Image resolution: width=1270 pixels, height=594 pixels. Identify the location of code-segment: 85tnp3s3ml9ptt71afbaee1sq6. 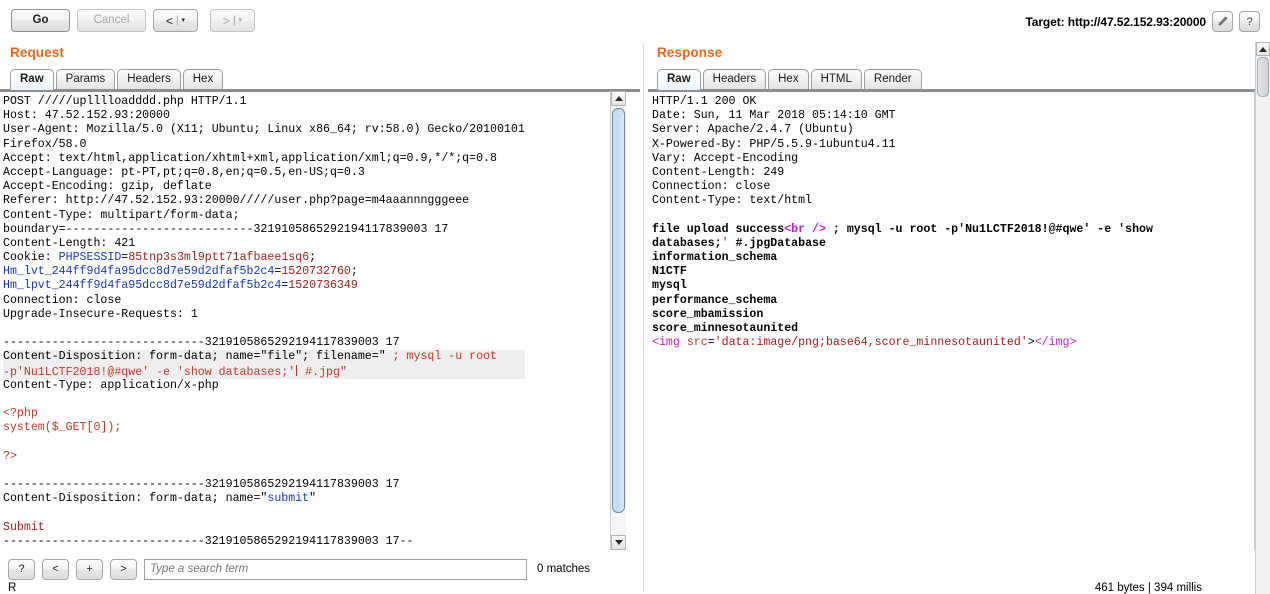
(219, 258).